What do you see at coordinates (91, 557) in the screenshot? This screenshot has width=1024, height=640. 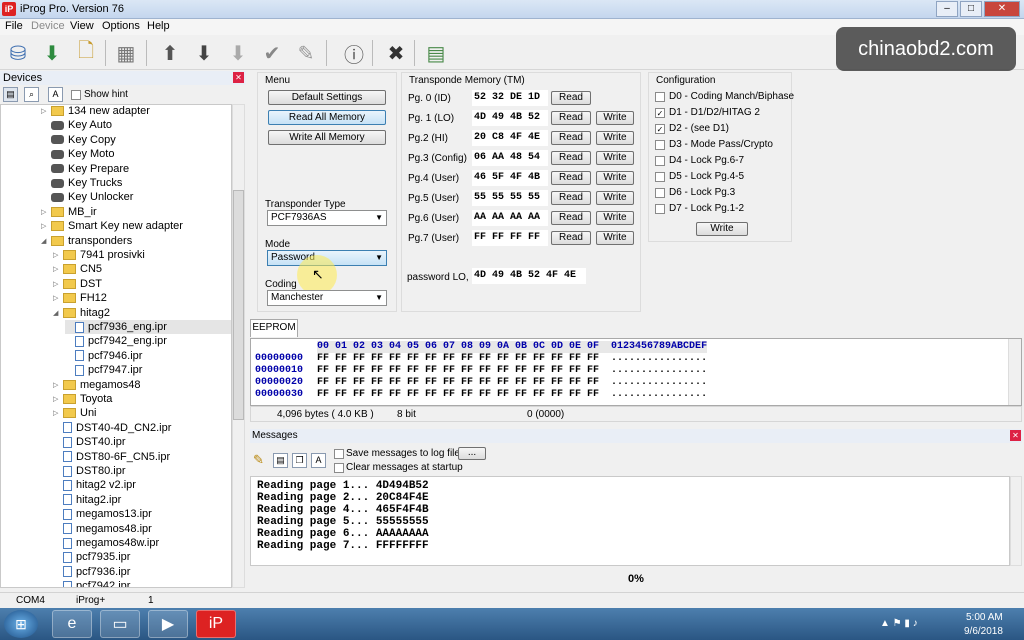 I see `tree-item: pcf7935.ipr` at bounding box center [91, 557].